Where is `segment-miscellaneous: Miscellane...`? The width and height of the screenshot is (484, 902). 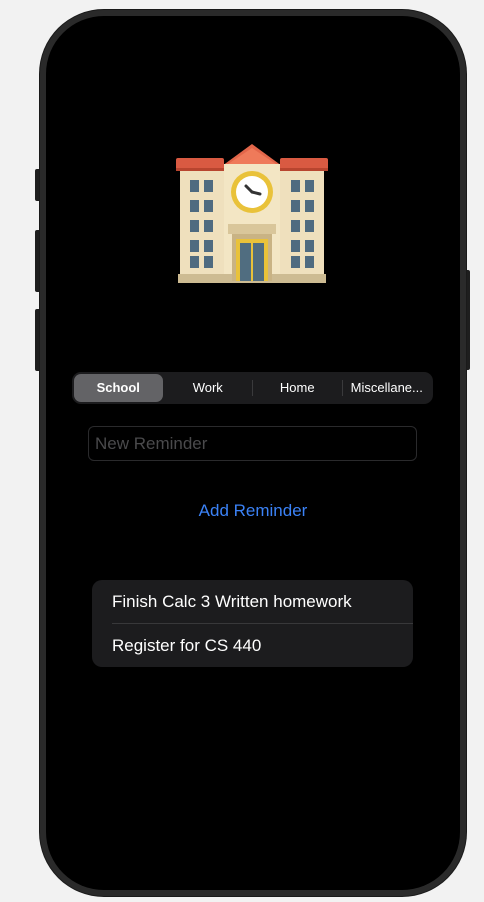 segment-miscellaneous: Miscellane... is located at coordinates (387, 388).